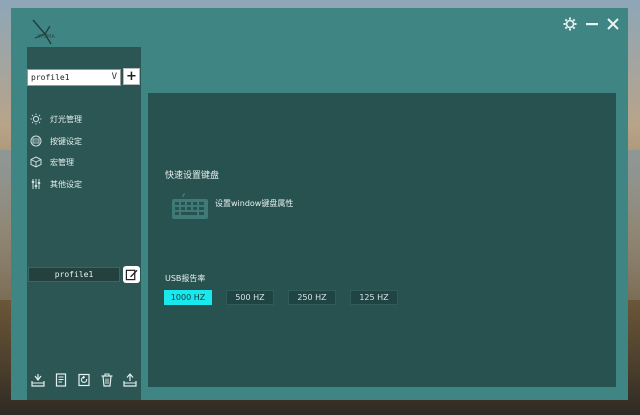  I want to click on profile-select-value: profile1, so click(50, 77).